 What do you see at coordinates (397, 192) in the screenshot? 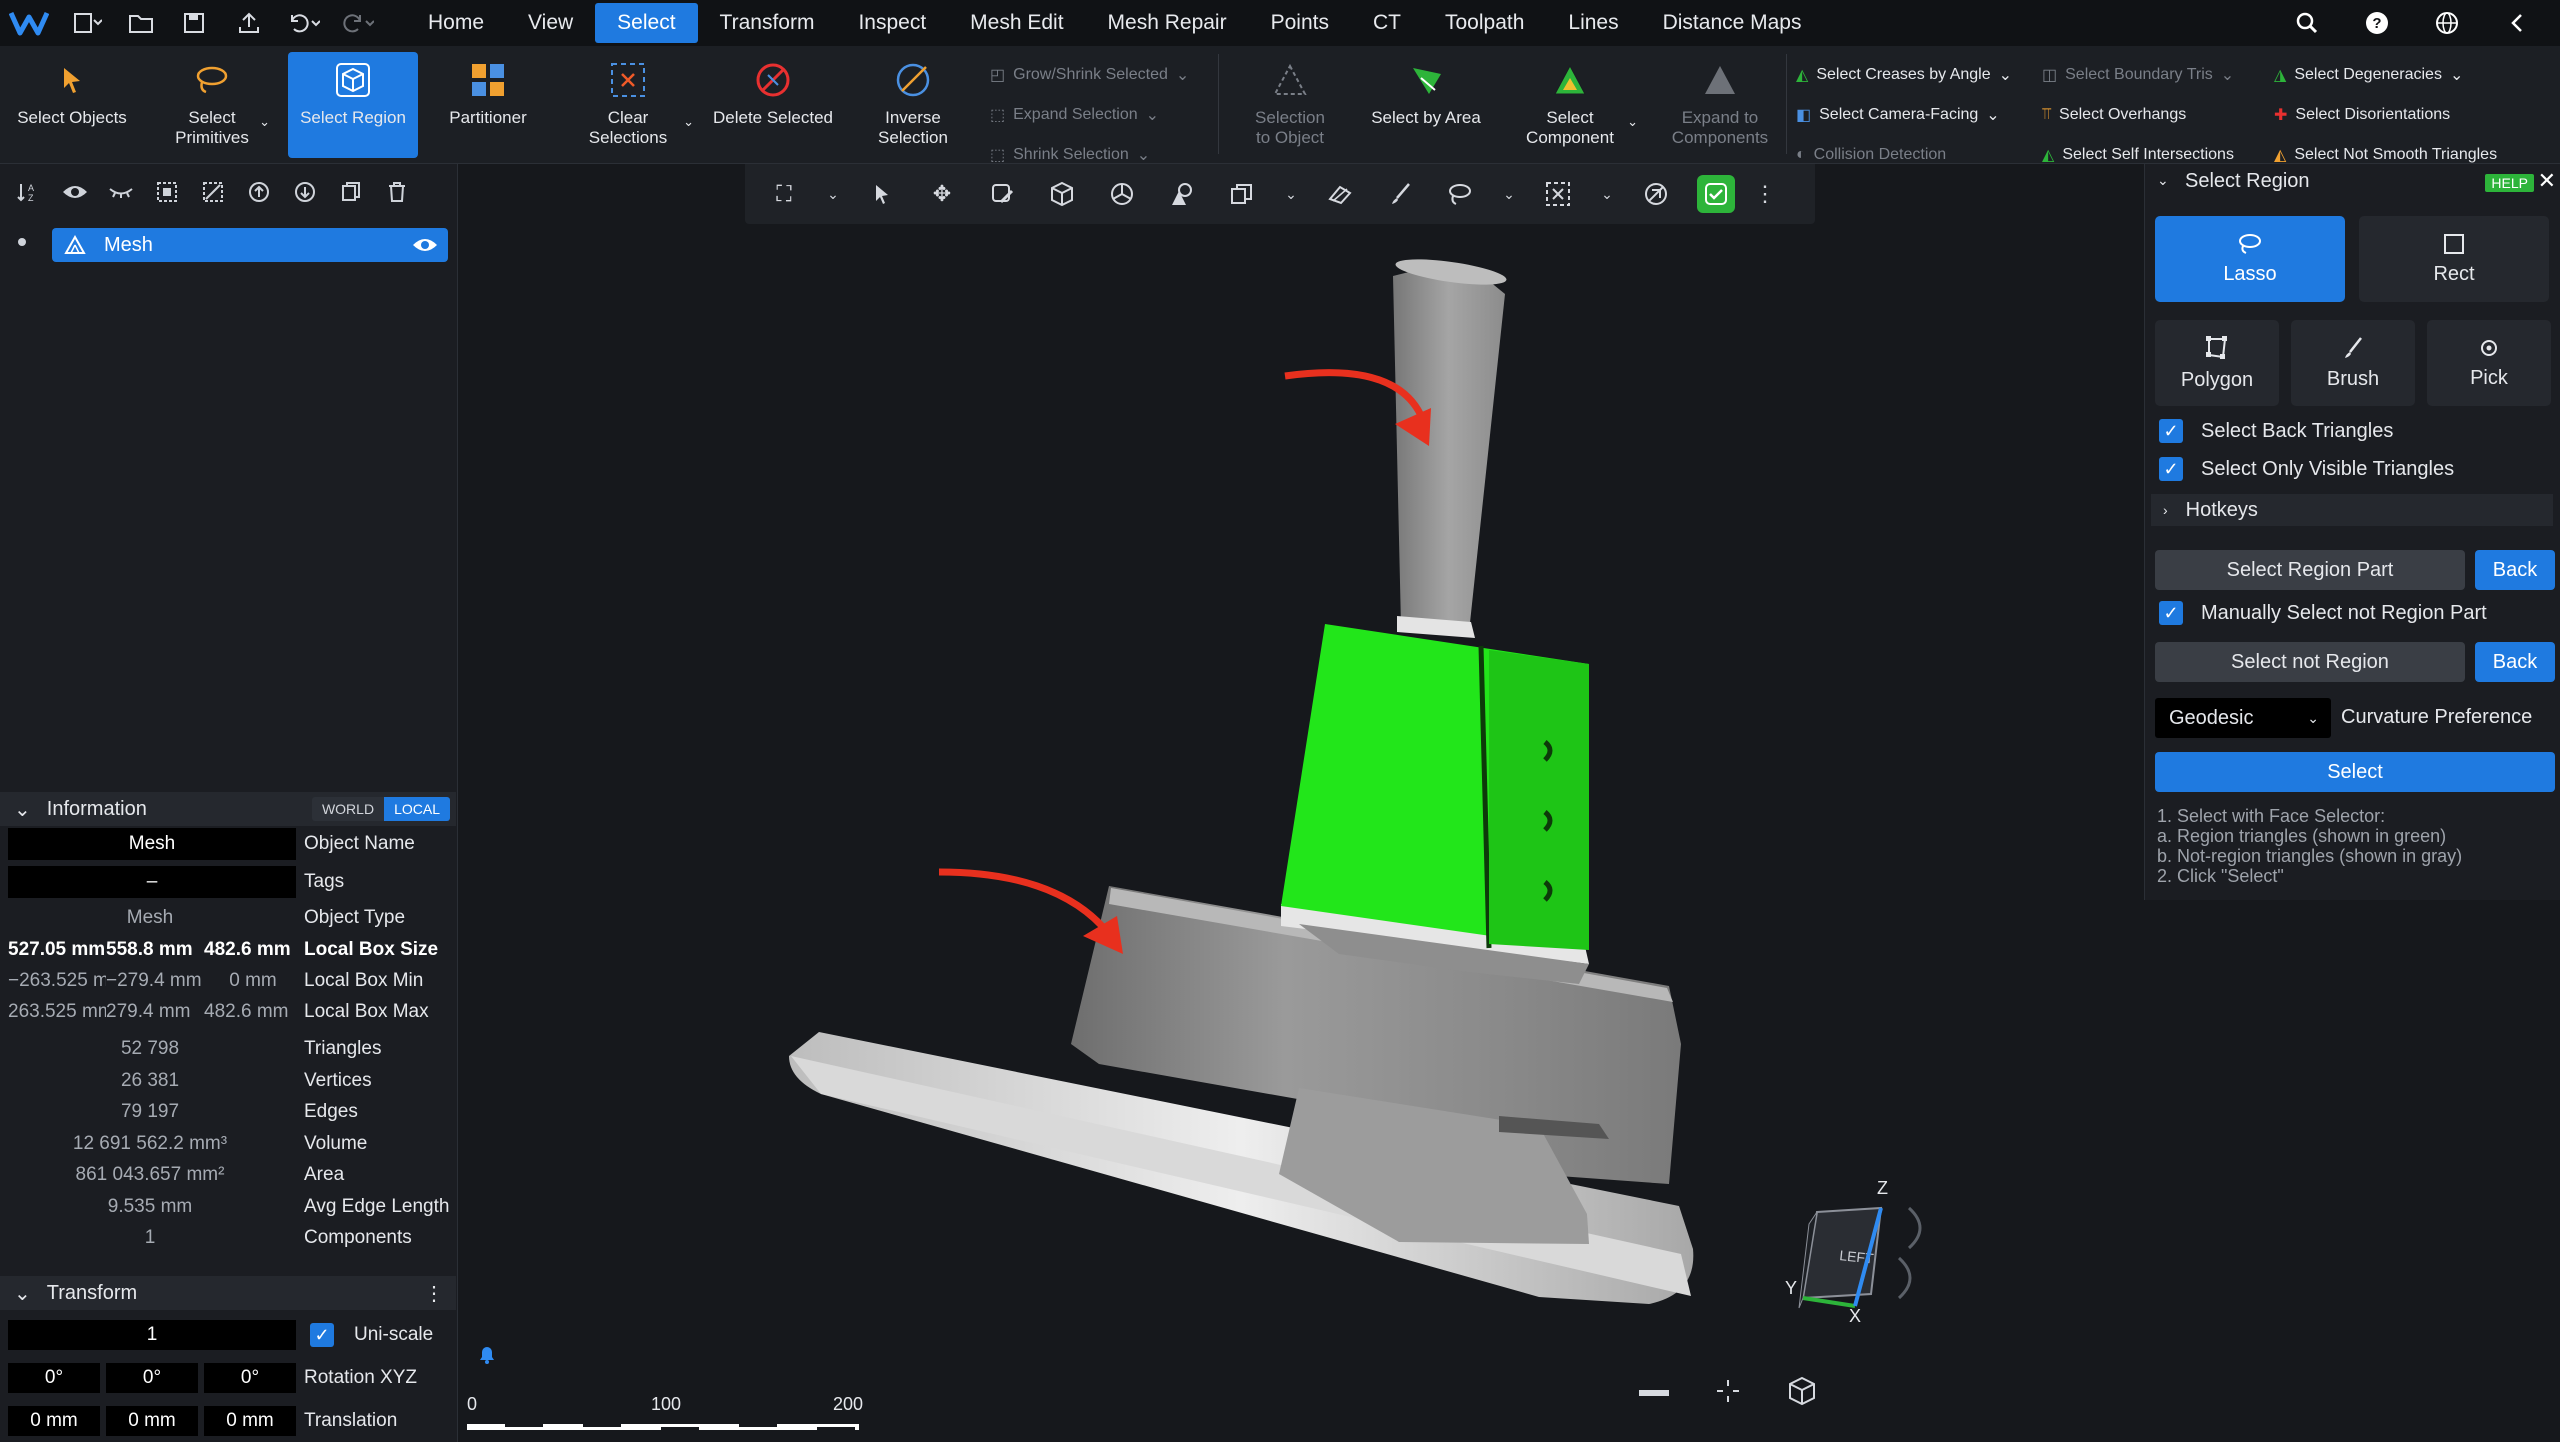
I see `trash-icon` at bounding box center [397, 192].